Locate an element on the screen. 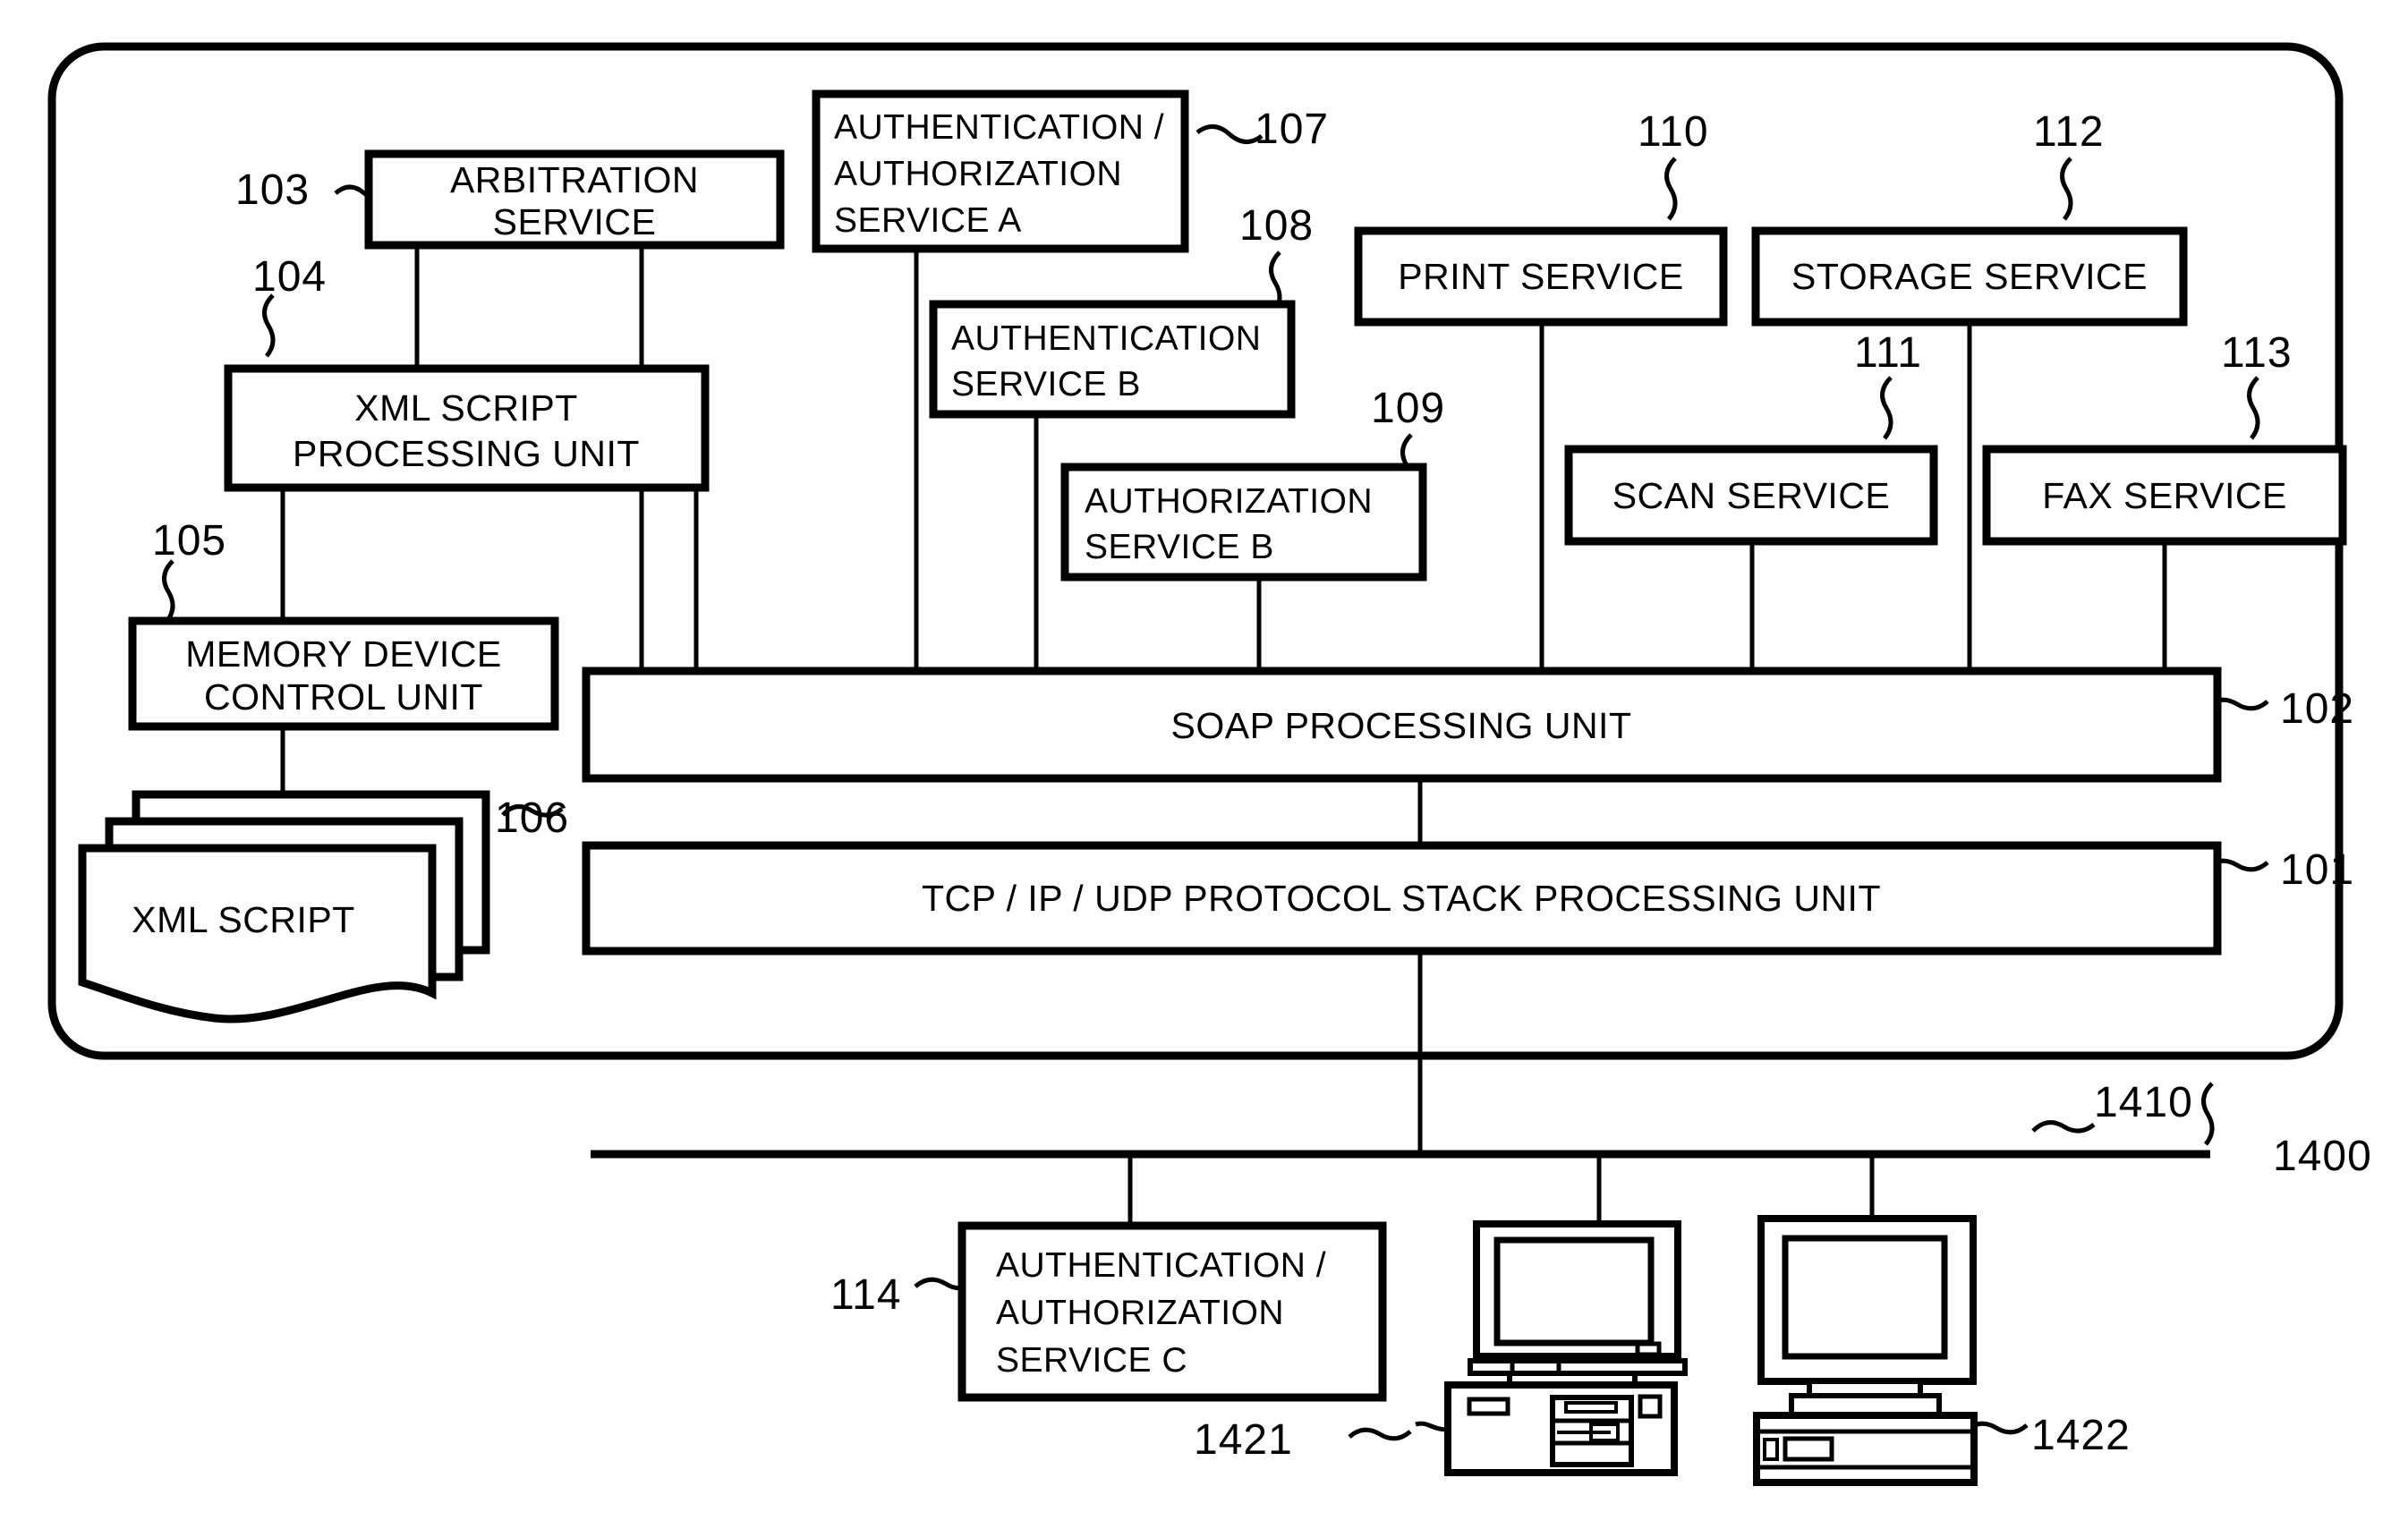 This screenshot has height=1529, width=2408. block-memory-device-control-unit: MEMORY DEVICE CONTROL UNIT is located at coordinates (343, 673).